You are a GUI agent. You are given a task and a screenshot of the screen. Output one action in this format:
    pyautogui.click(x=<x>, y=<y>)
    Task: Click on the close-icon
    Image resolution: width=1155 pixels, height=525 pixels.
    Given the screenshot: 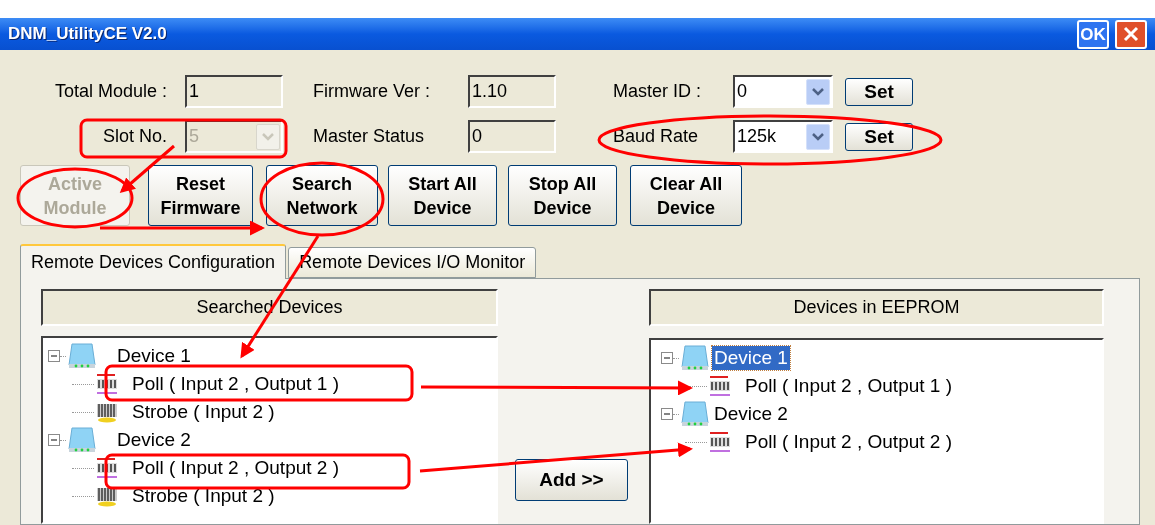 What is the action you would take?
    pyautogui.click(x=1131, y=34)
    